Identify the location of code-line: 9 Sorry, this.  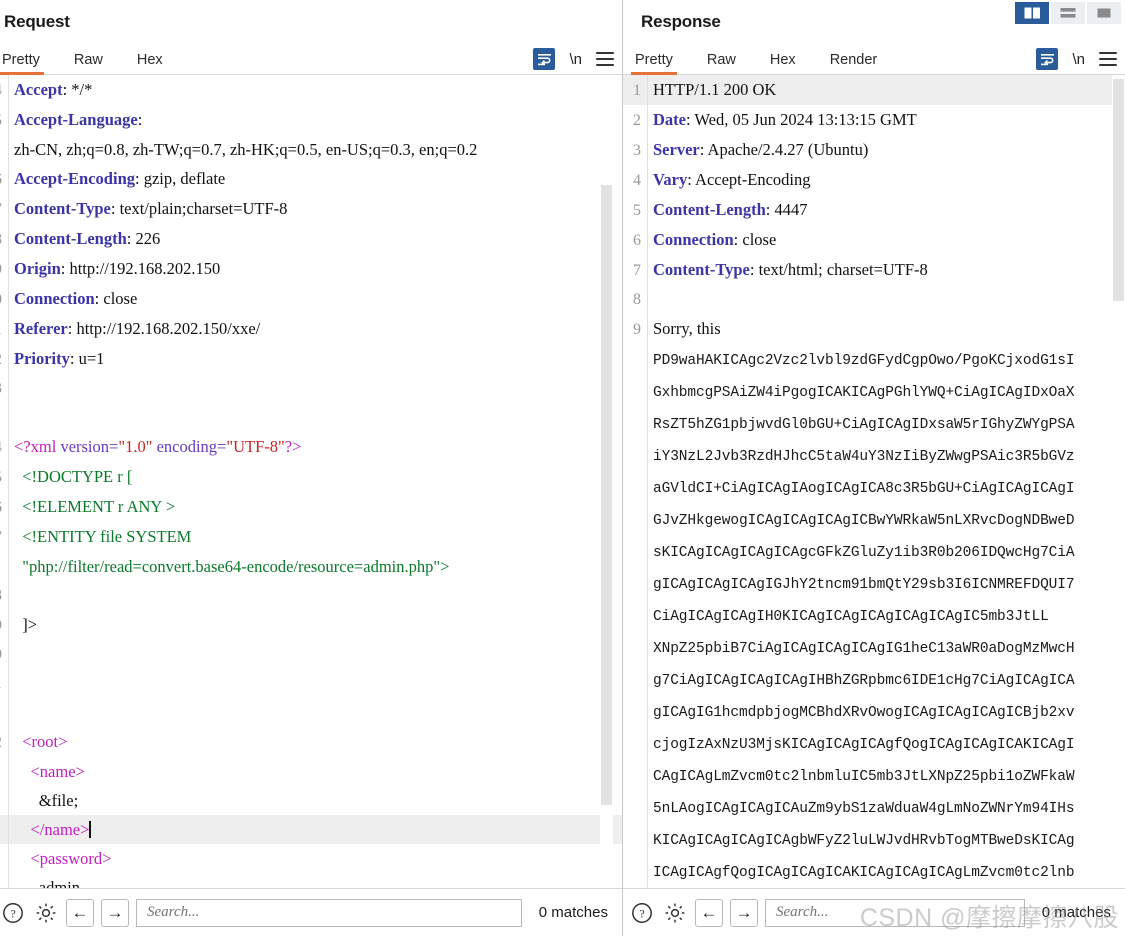
(874, 329).